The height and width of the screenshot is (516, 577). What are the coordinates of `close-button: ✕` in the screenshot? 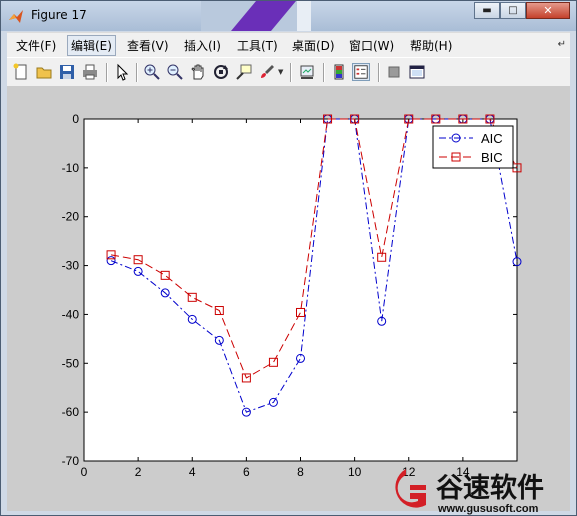 It's located at (548, 10).